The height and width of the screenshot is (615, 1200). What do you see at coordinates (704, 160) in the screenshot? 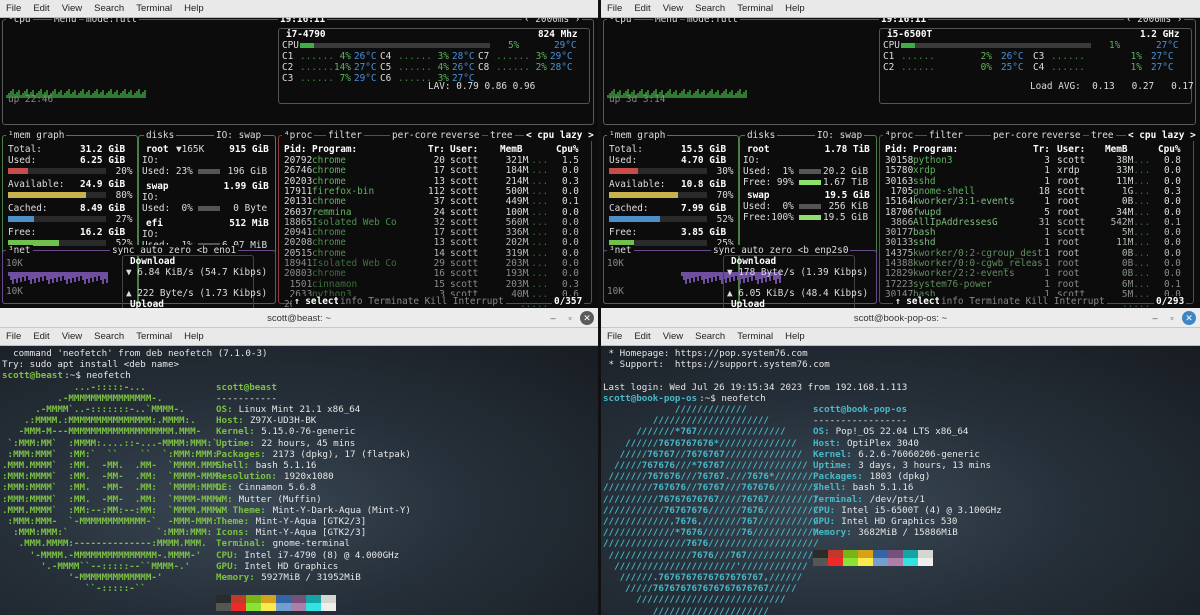
I see `mem-1-value: 4.70 GiB` at bounding box center [704, 160].